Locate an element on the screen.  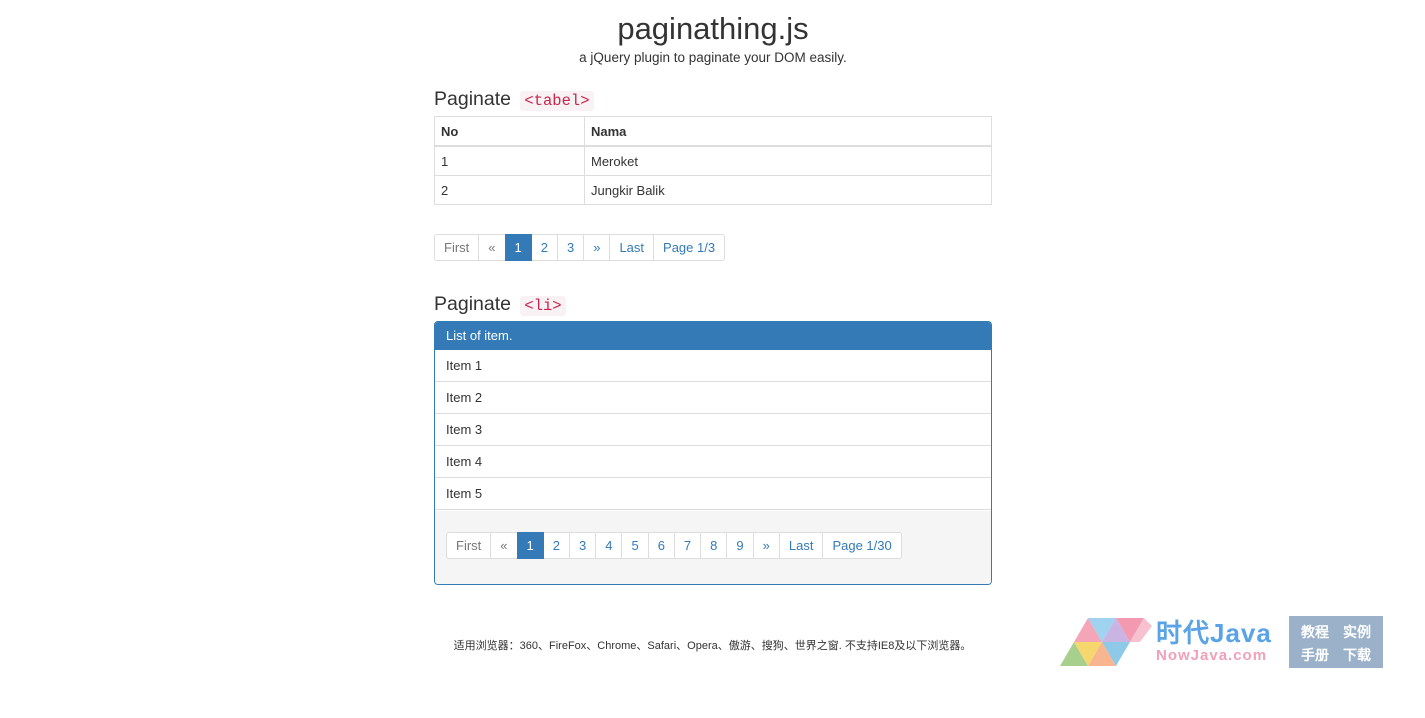
list-item: Item 5 is located at coordinates (713, 494).